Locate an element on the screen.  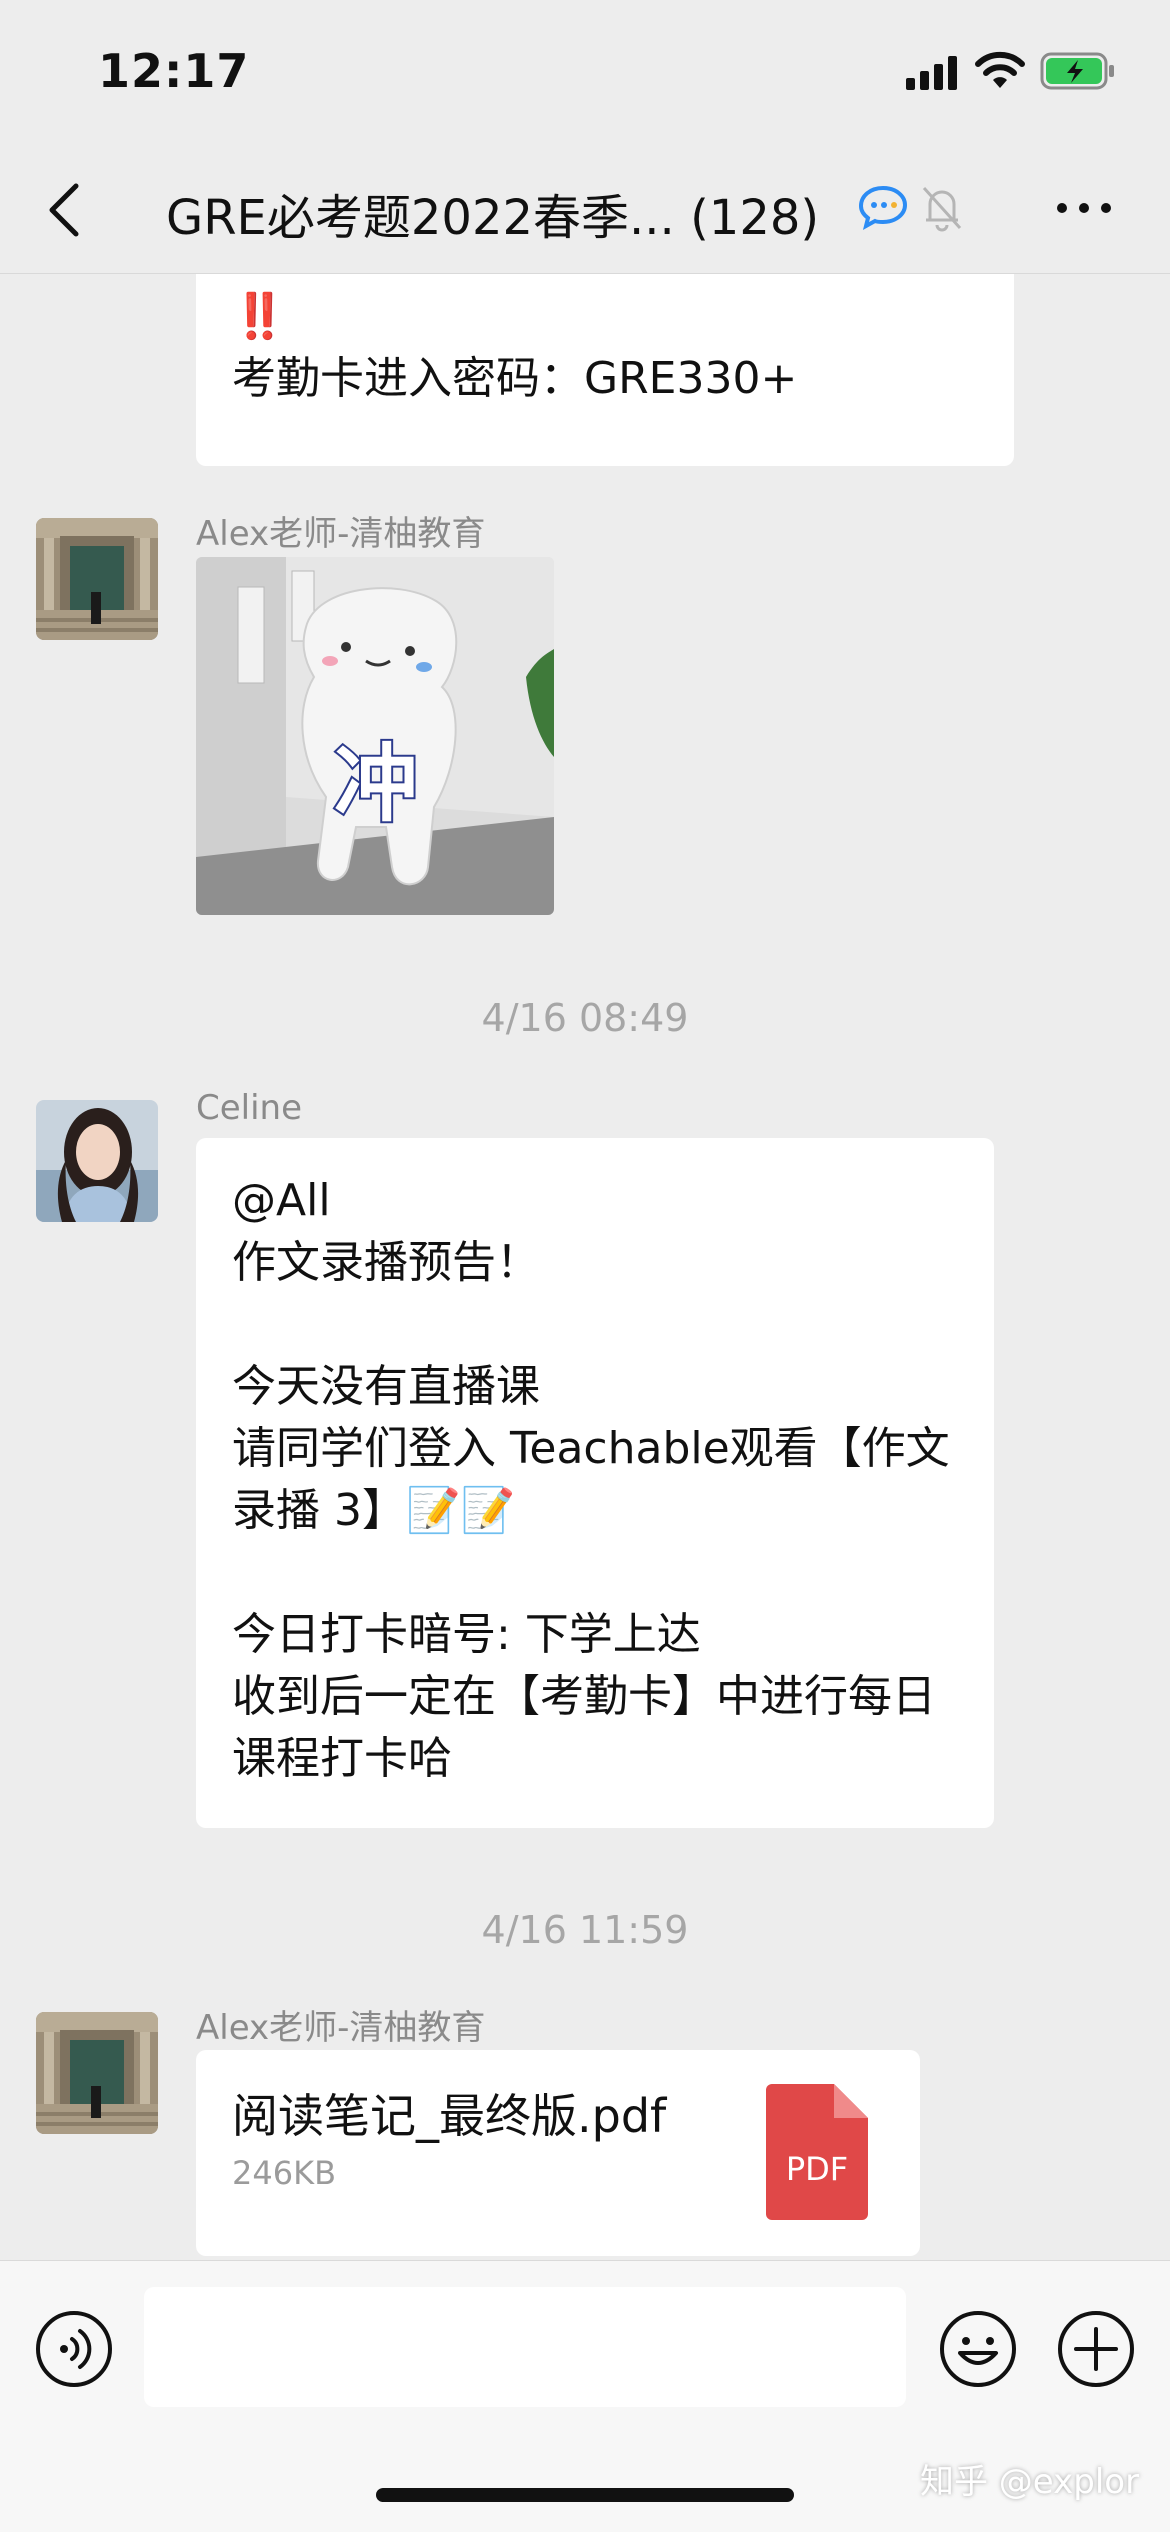
pdf-badge-text: PDF is located at coordinates (817, 2169).